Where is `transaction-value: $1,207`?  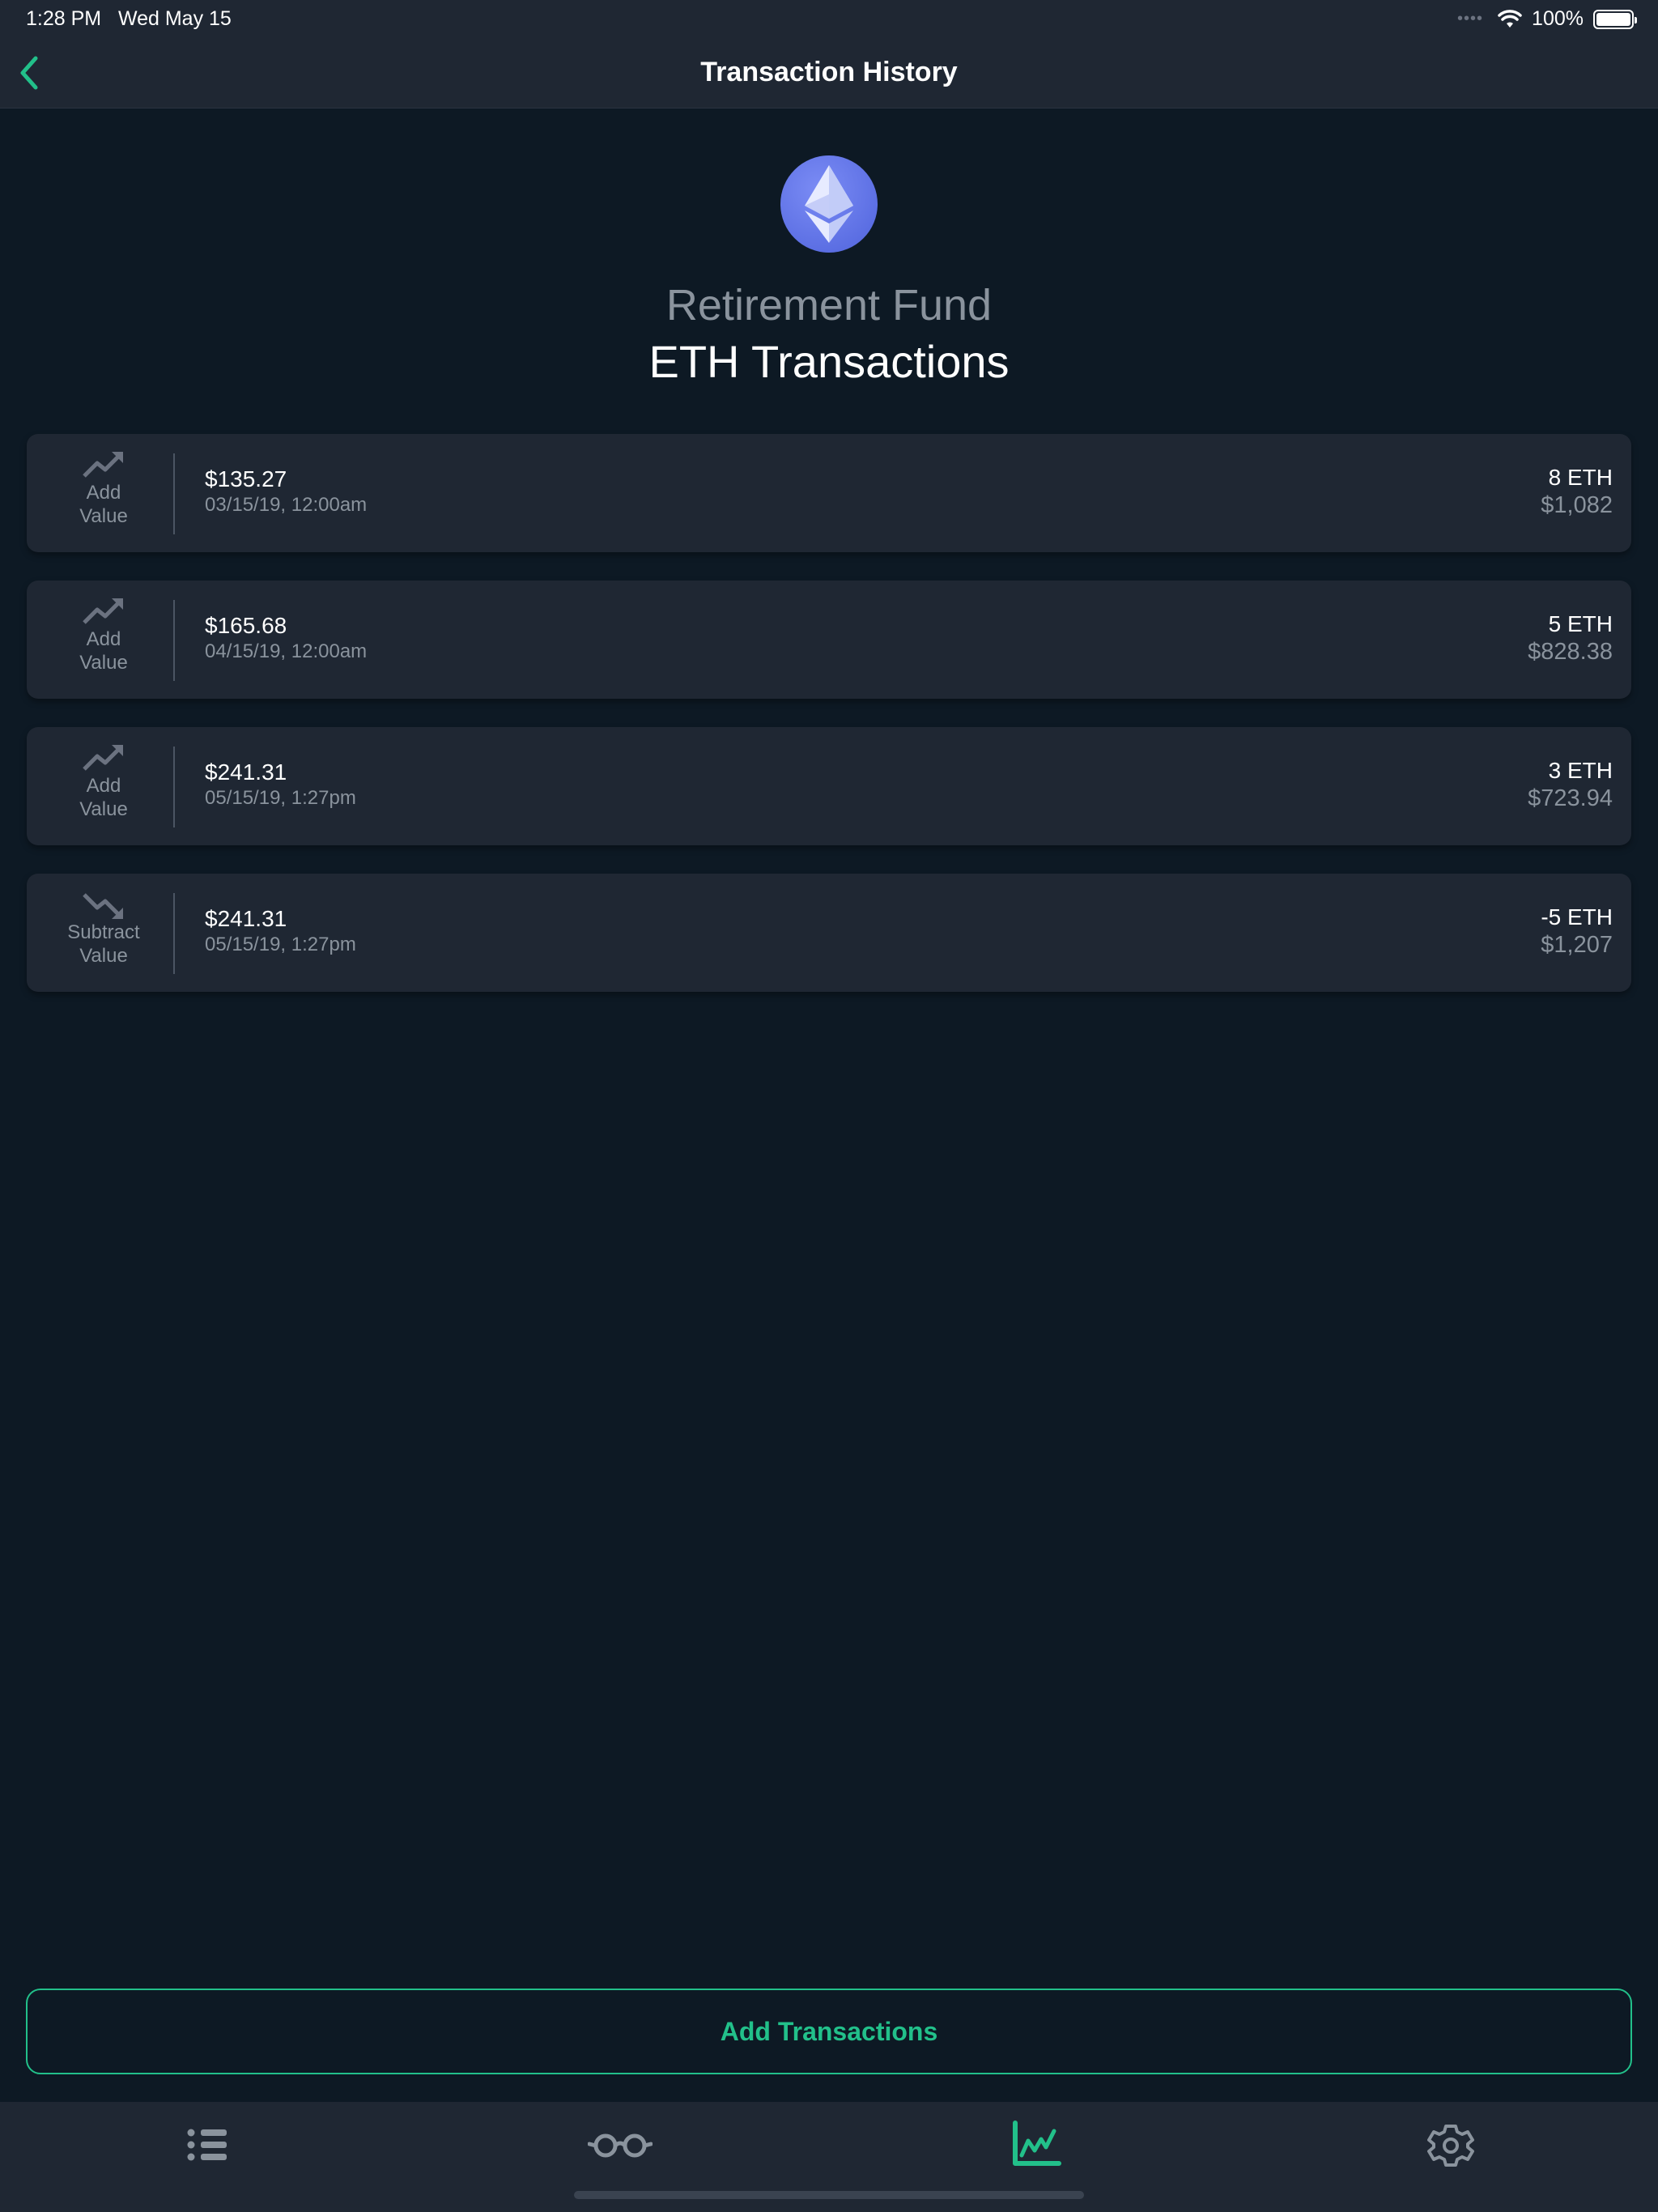 transaction-value: $1,207 is located at coordinates (1577, 945).